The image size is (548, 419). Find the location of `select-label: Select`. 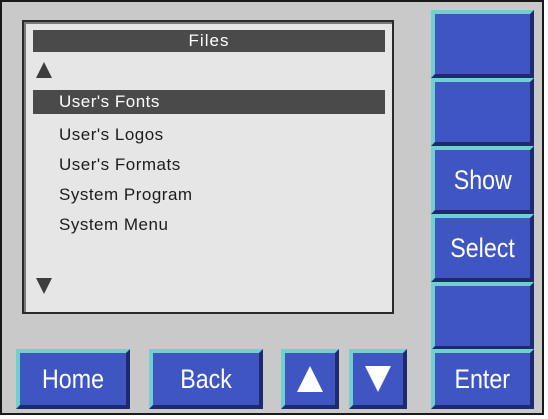

select-label: Select is located at coordinates (482, 248).